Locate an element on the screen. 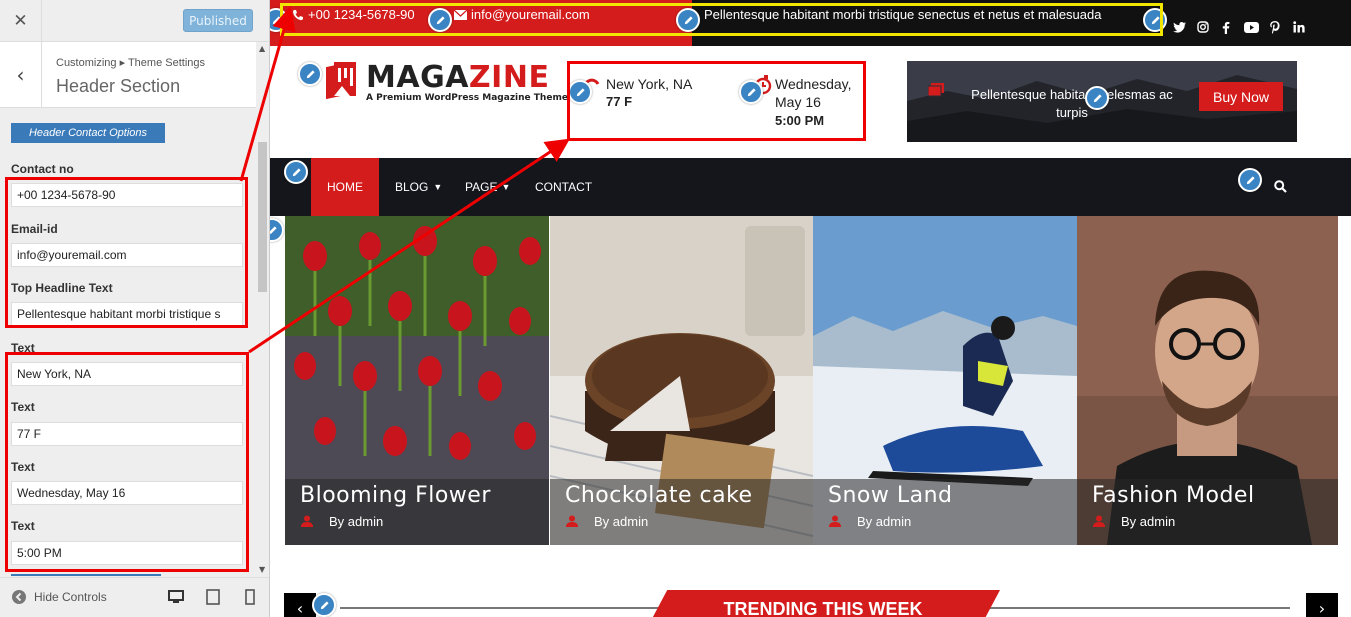 This screenshot has height=617, width=1351. card-overlay: Chockolate cake By admin is located at coordinates (681, 512).